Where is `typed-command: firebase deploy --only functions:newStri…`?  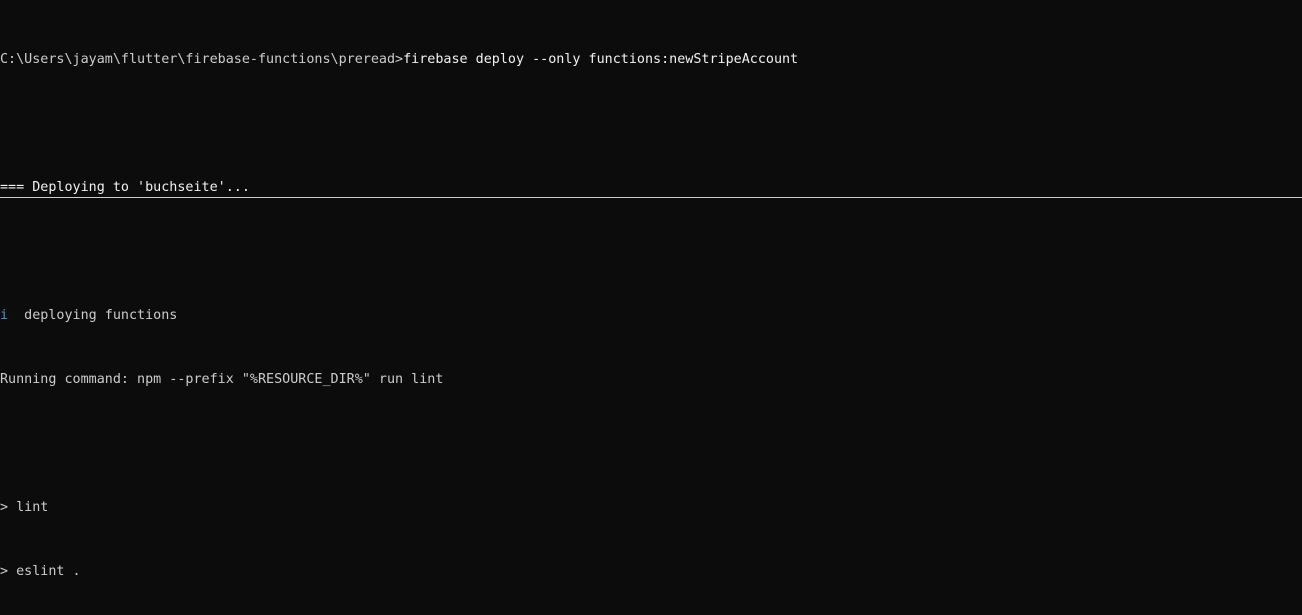 typed-command: firebase deploy --only functions:newStri… is located at coordinates (601, 59).